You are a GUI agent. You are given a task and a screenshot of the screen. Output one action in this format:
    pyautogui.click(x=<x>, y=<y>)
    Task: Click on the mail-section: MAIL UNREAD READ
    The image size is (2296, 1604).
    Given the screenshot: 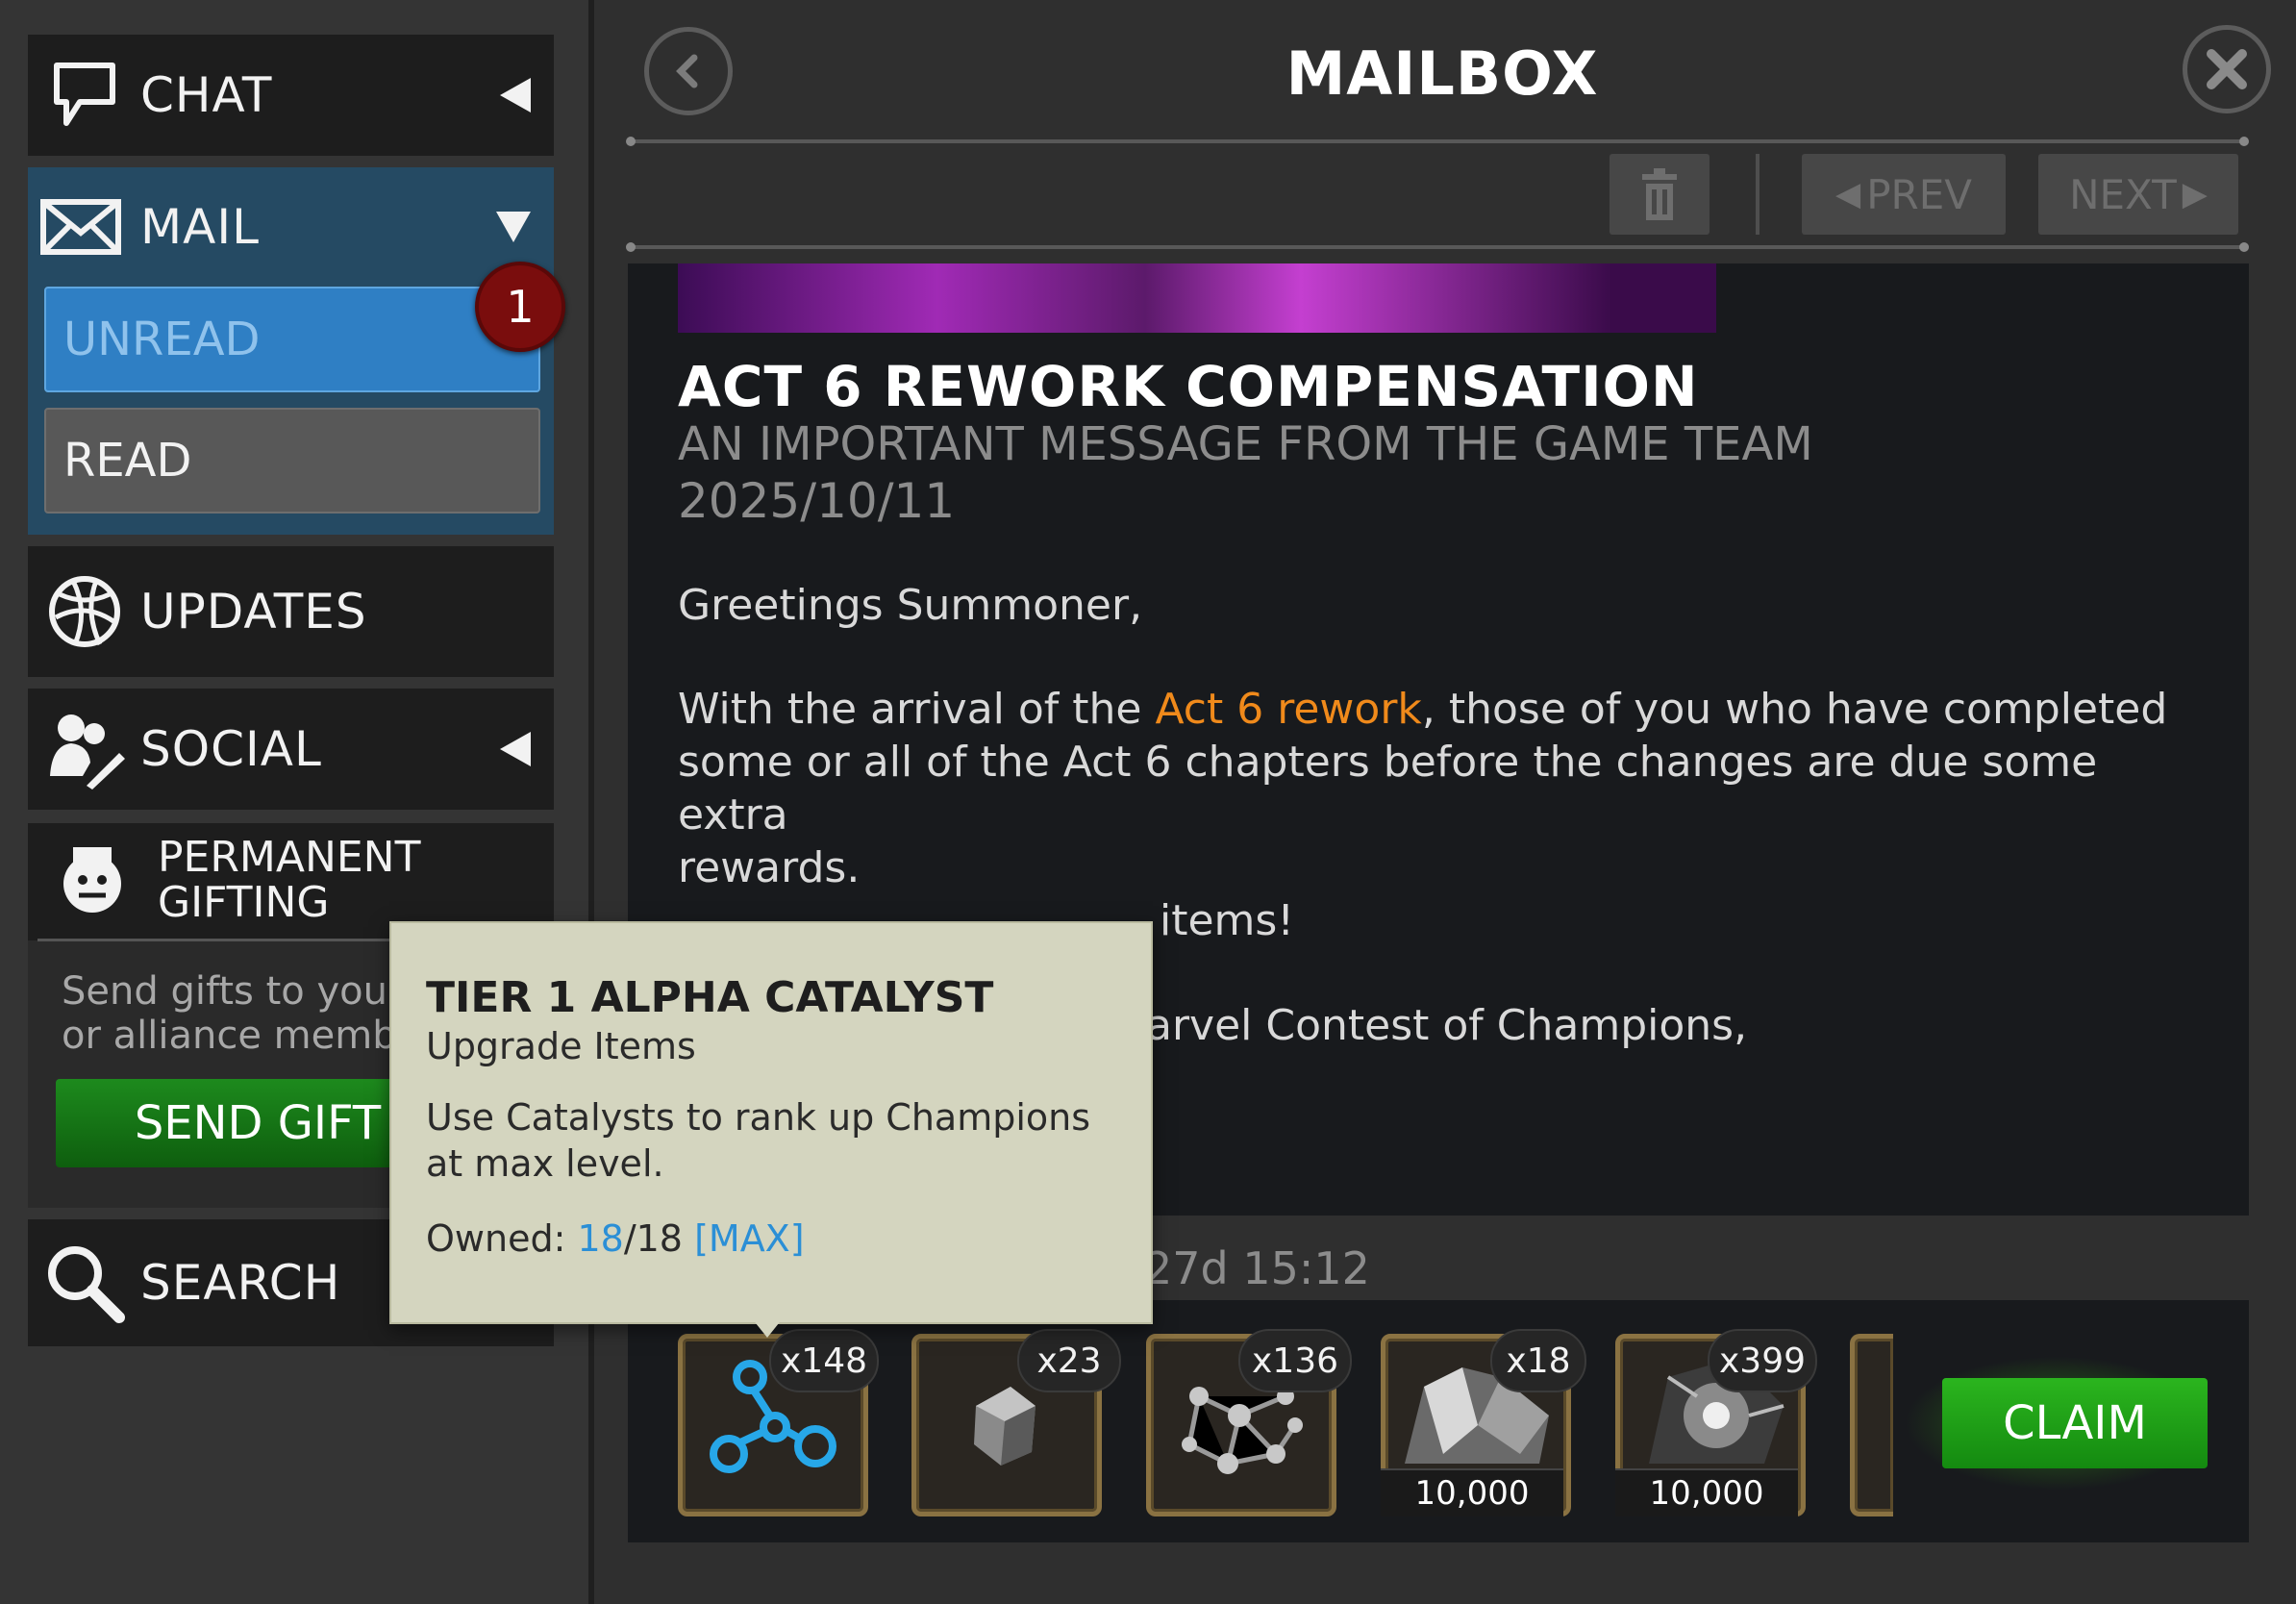 What is the action you would take?
    pyautogui.click(x=291, y=351)
    